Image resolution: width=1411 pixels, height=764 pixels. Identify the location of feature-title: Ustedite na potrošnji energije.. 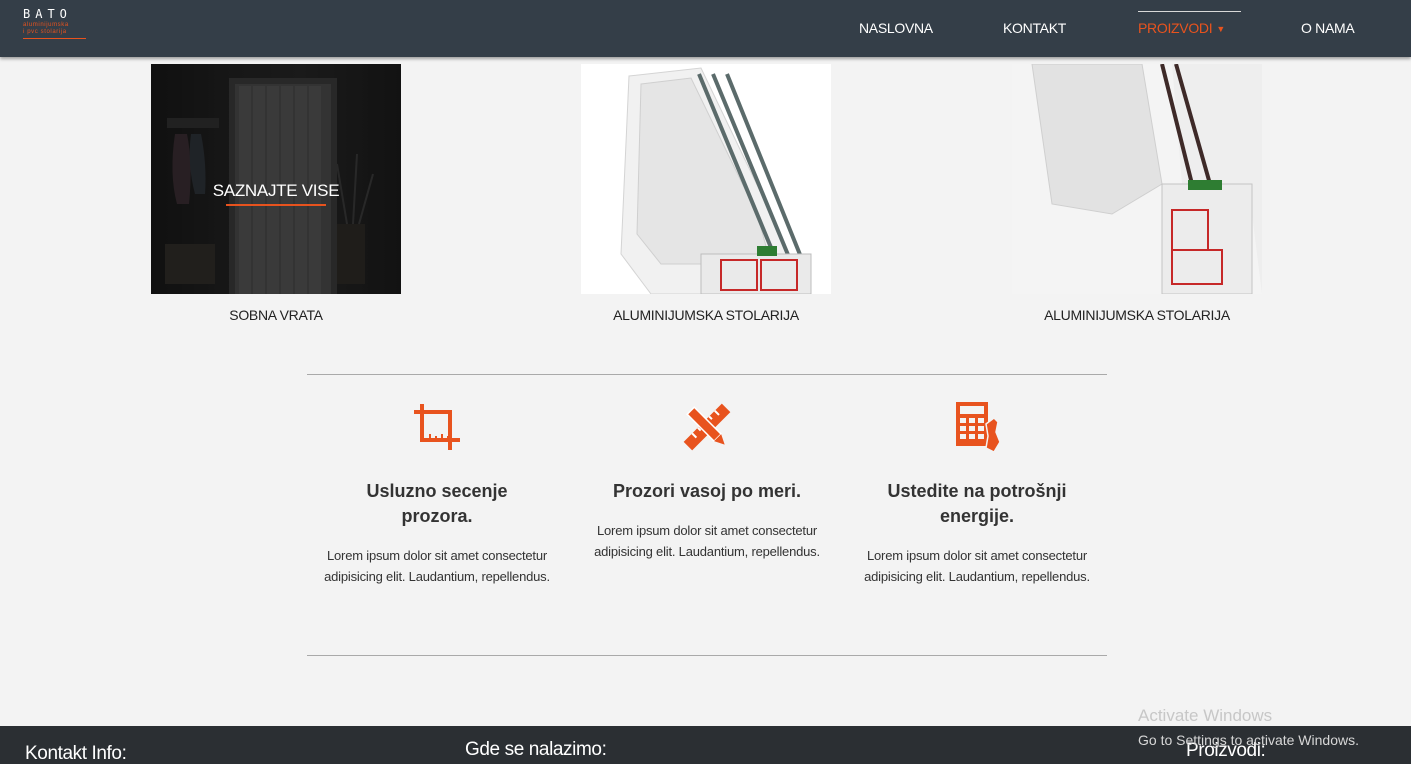
(977, 503).